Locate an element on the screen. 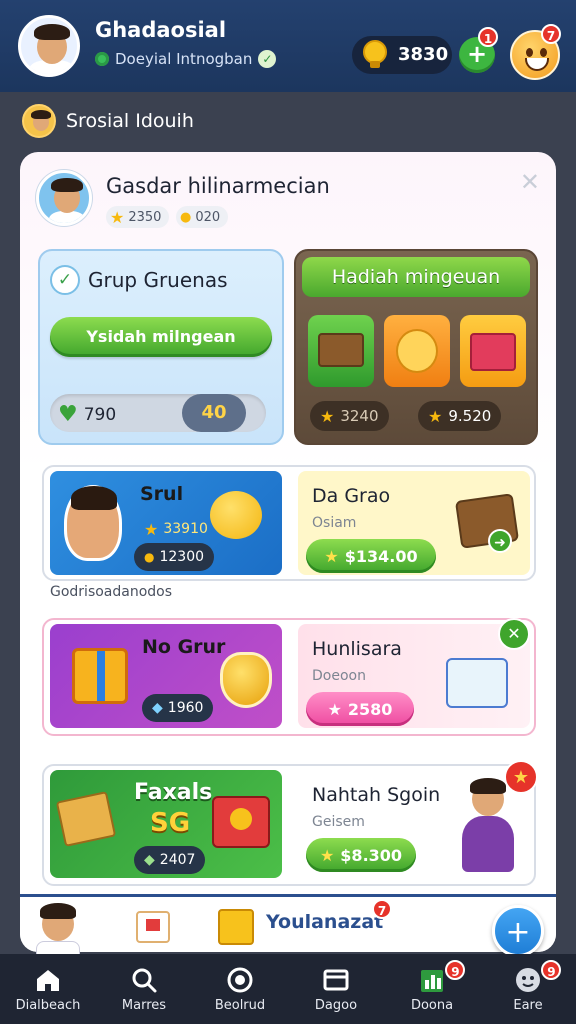  nav-item-search: Marres is located at coordinates (144, 989).